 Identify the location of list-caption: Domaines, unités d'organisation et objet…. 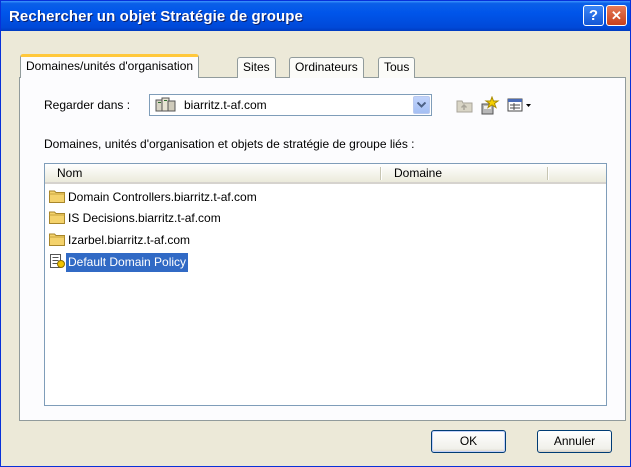
(229, 144).